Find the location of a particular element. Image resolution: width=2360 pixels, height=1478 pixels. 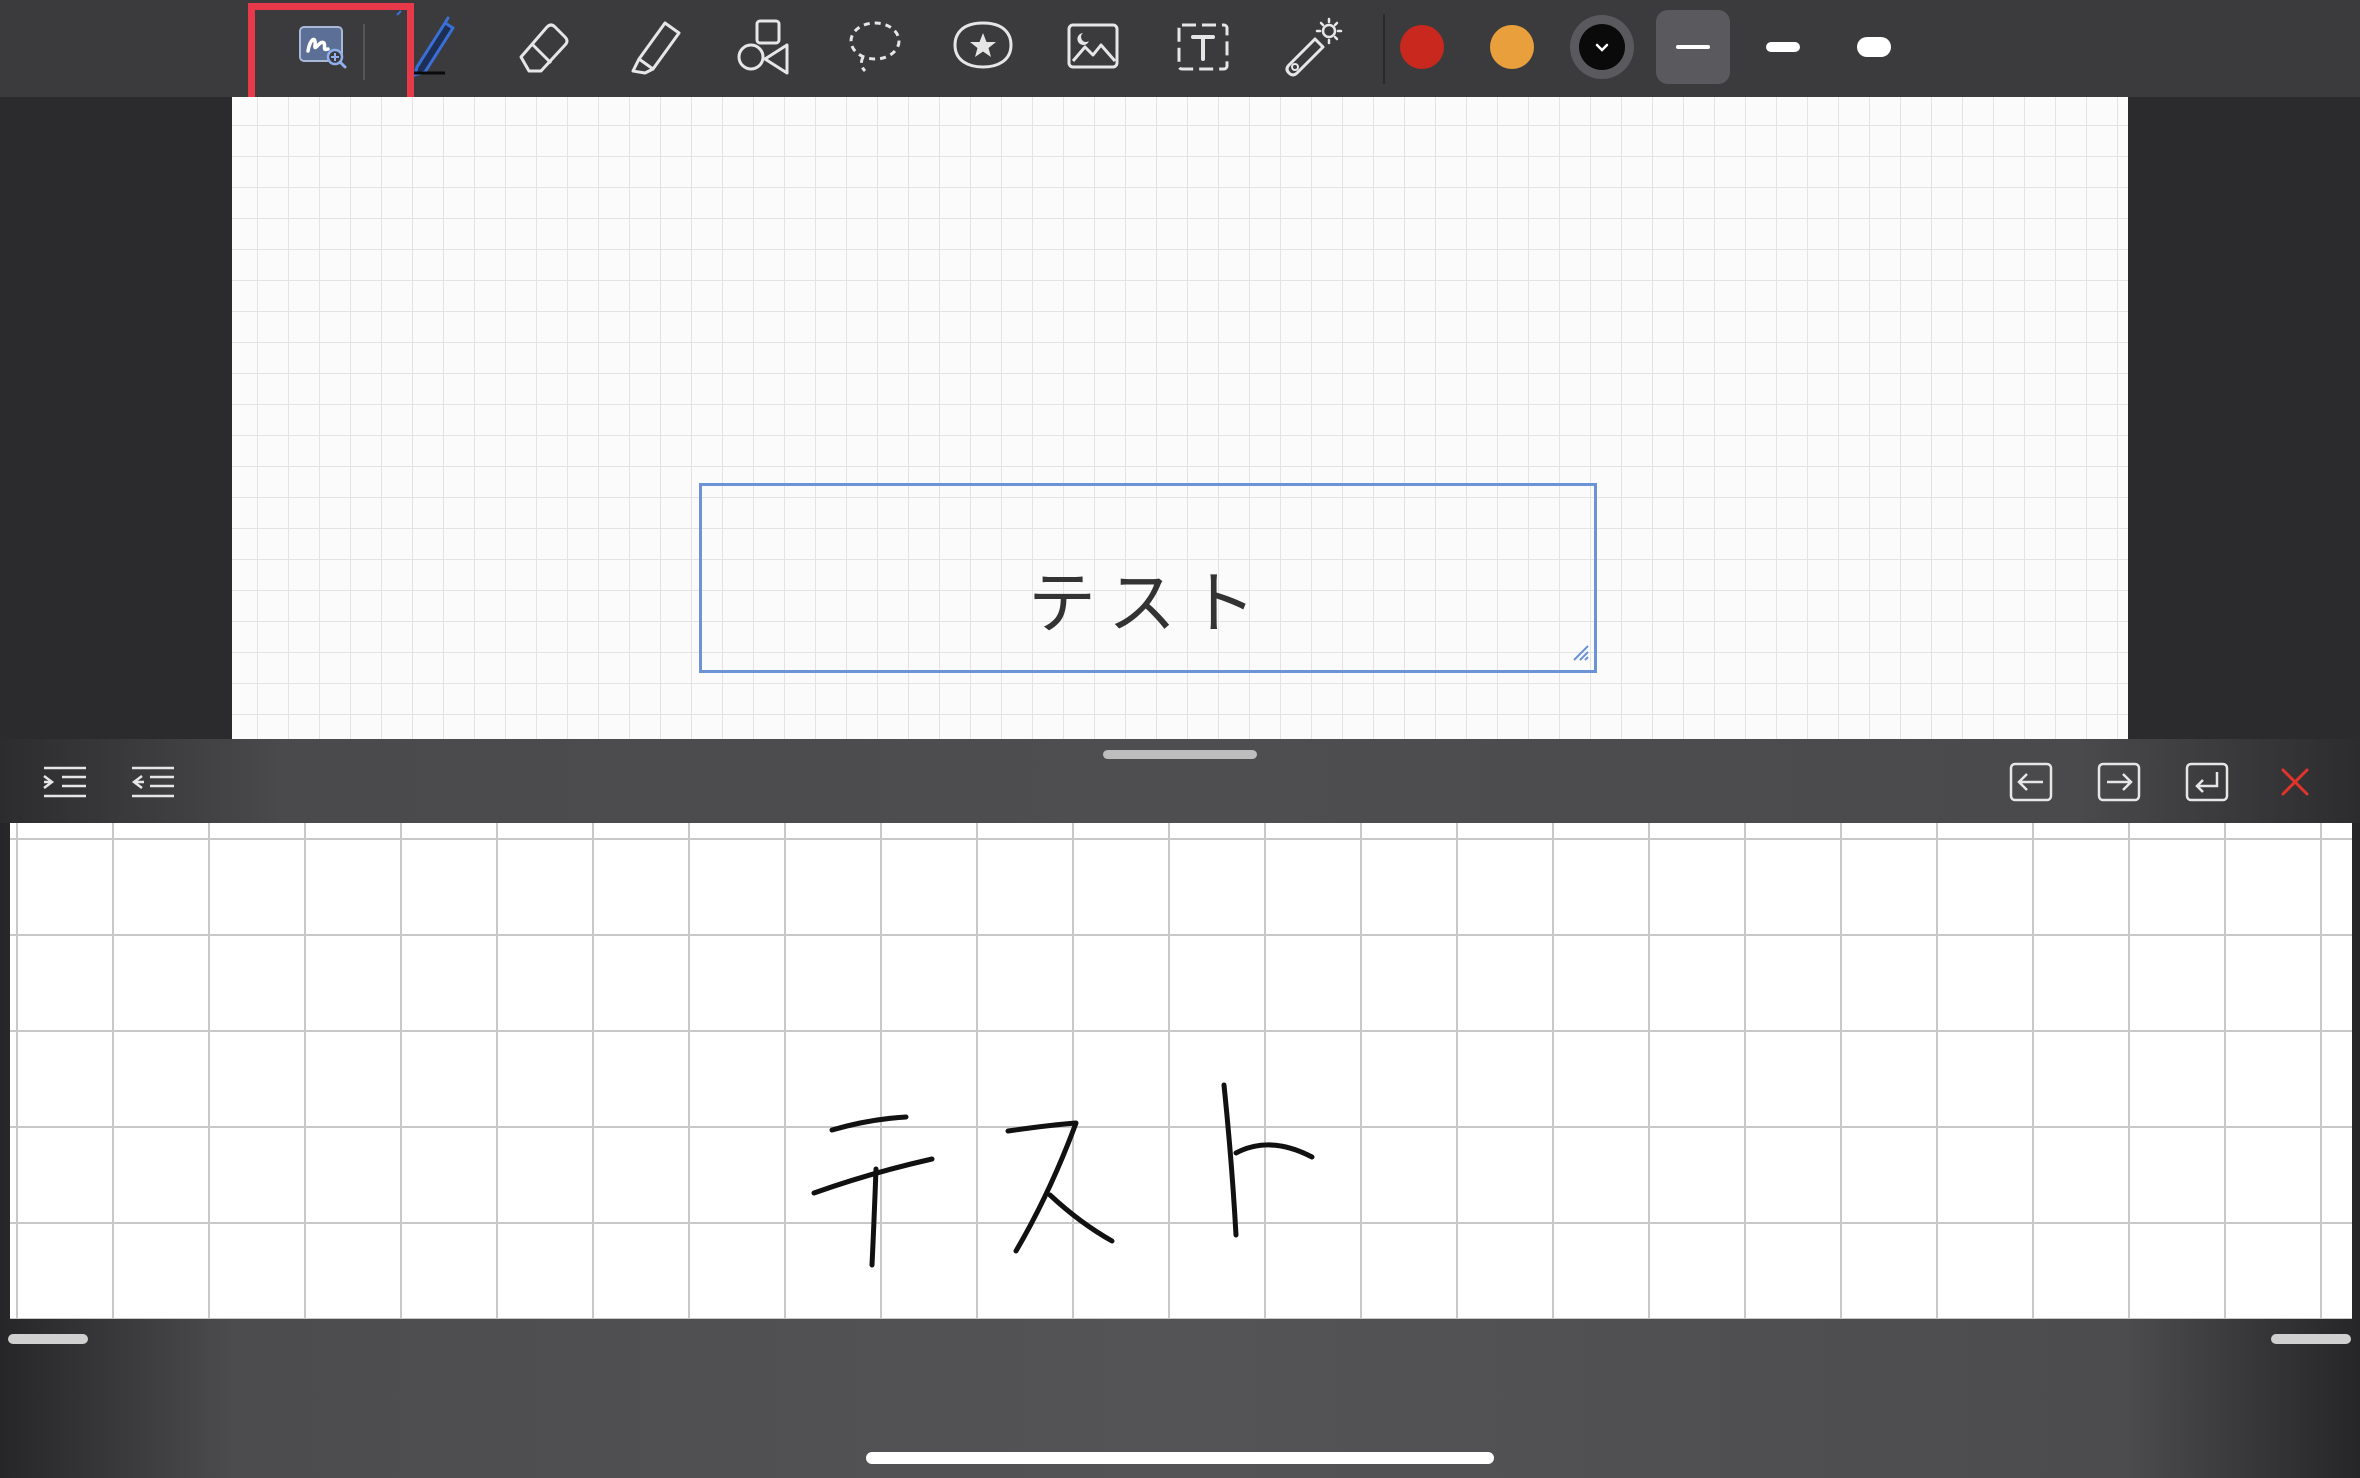

scroll-indicator-right is located at coordinates (2311, 1339).